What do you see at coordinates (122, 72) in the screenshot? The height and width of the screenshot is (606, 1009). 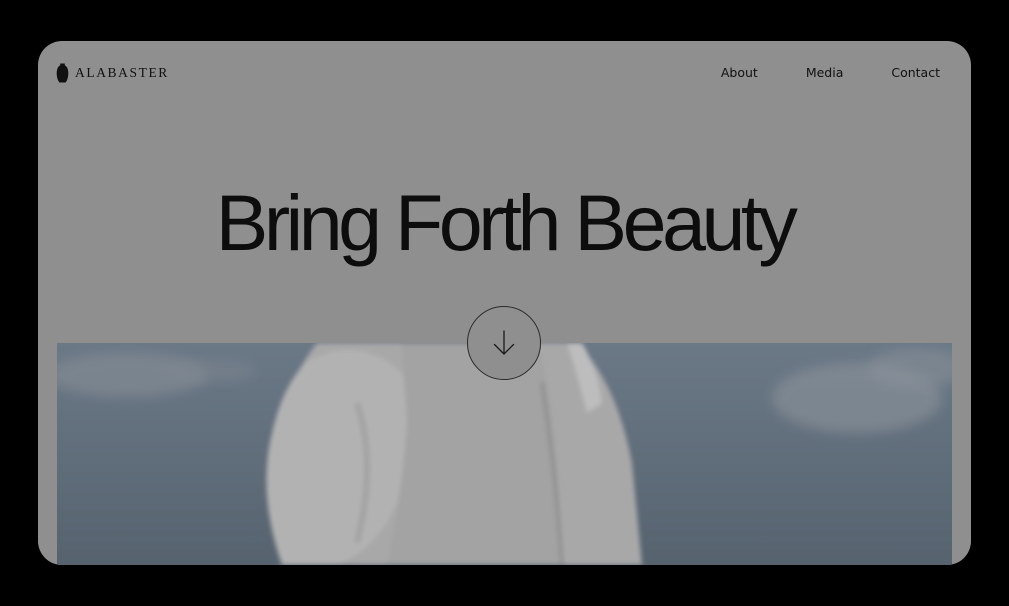 I see `brand-name: ALABASTER` at bounding box center [122, 72].